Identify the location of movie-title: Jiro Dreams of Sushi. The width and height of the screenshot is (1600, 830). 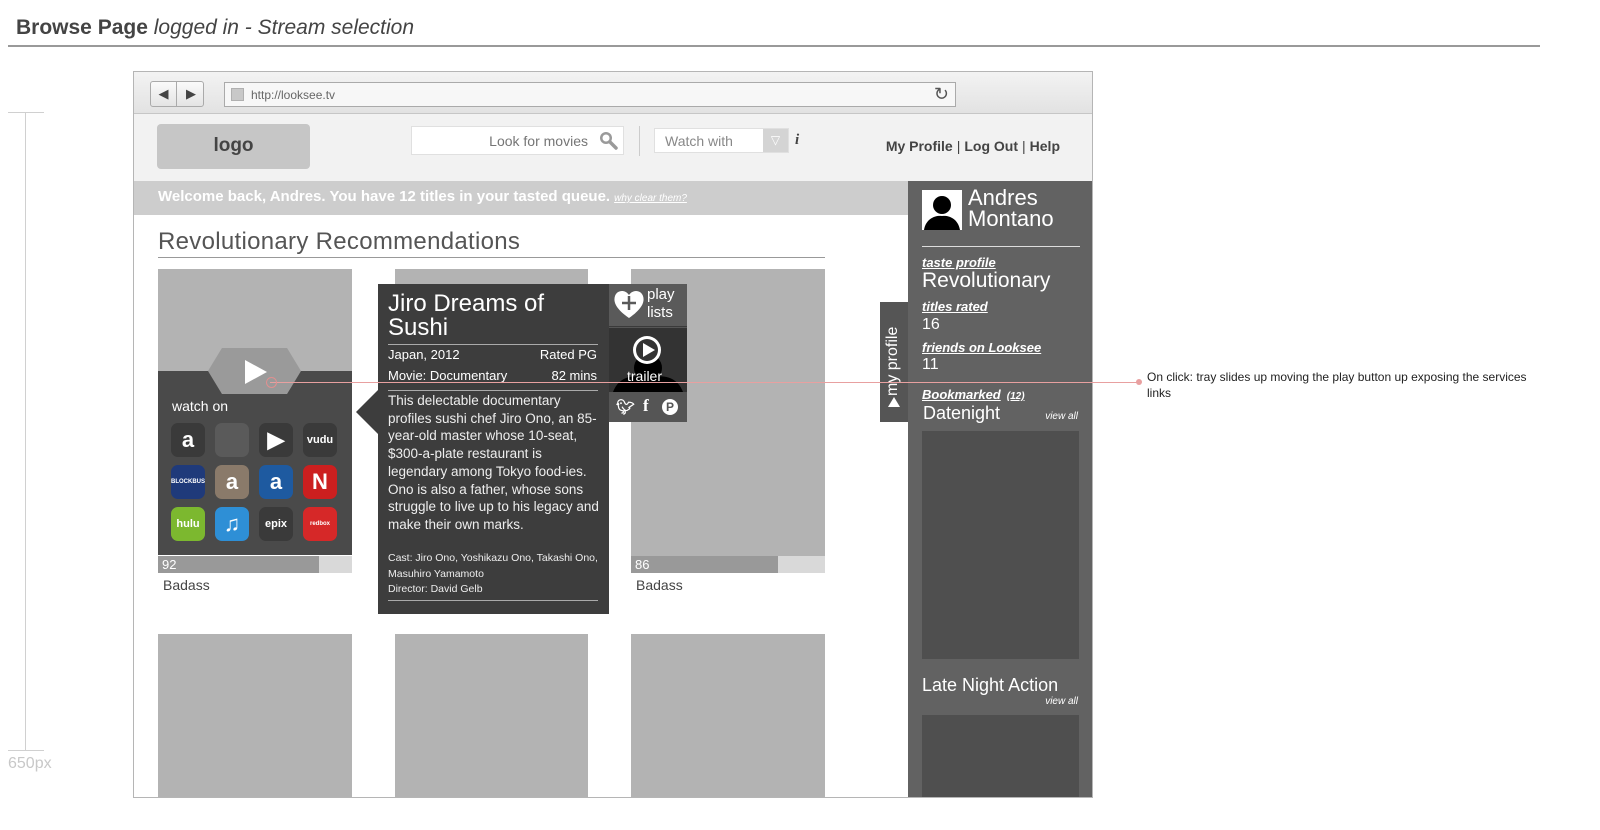
(466, 315).